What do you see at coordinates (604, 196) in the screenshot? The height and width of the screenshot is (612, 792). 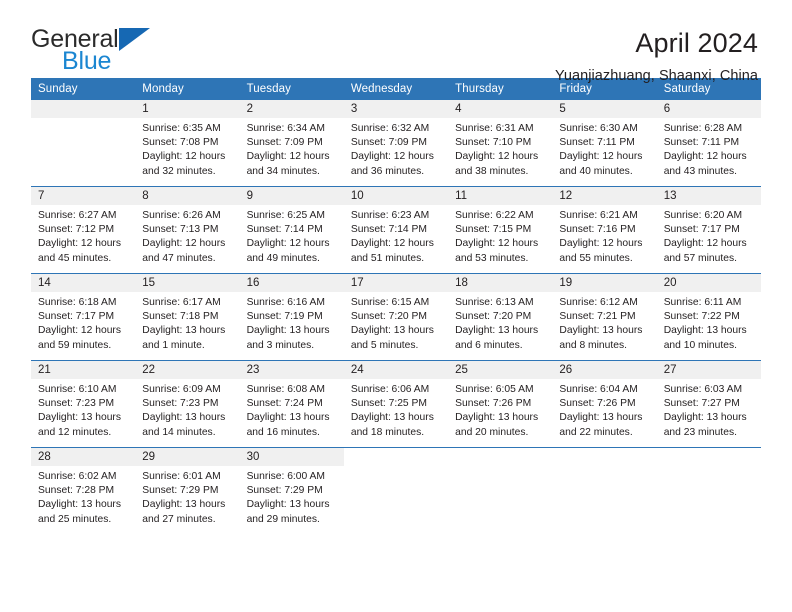 I see `day-number: 12` at bounding box center [604, 196].